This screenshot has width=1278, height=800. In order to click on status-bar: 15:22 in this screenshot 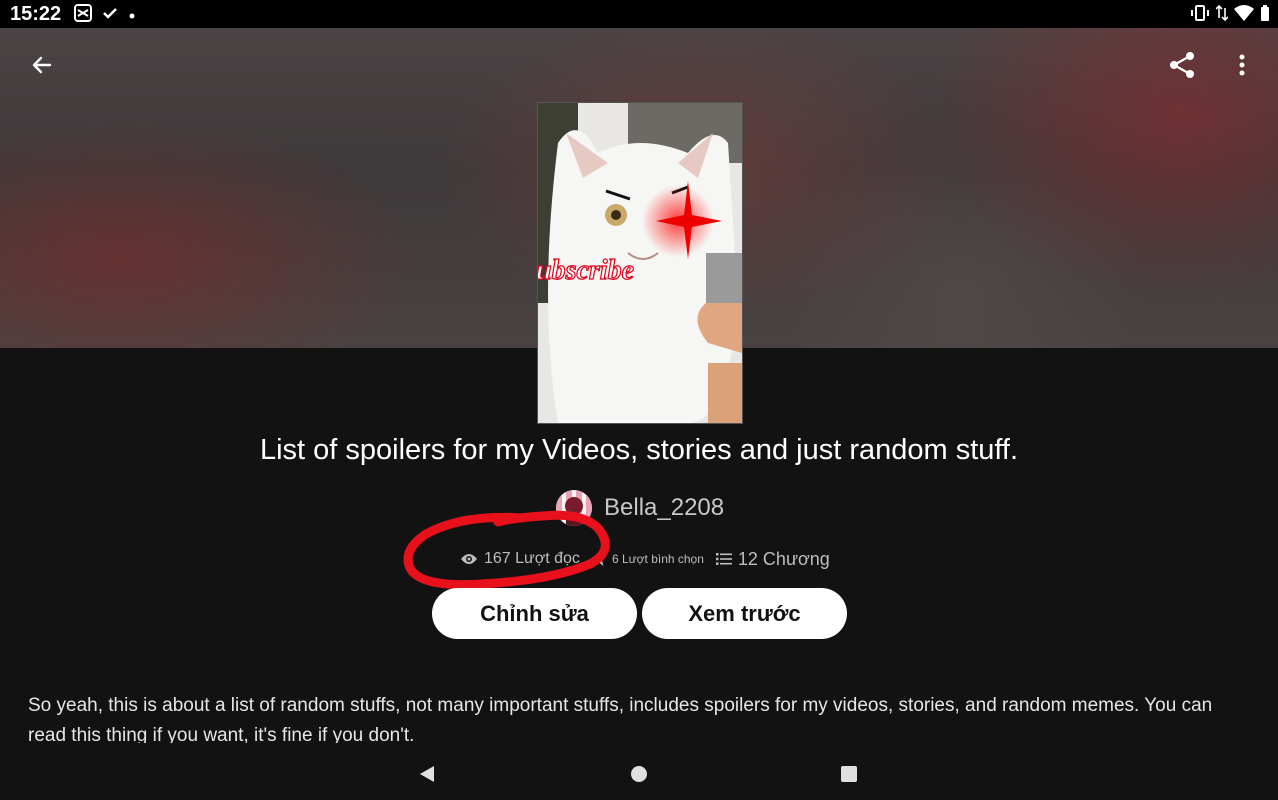, I will do `click(639, 14)`.